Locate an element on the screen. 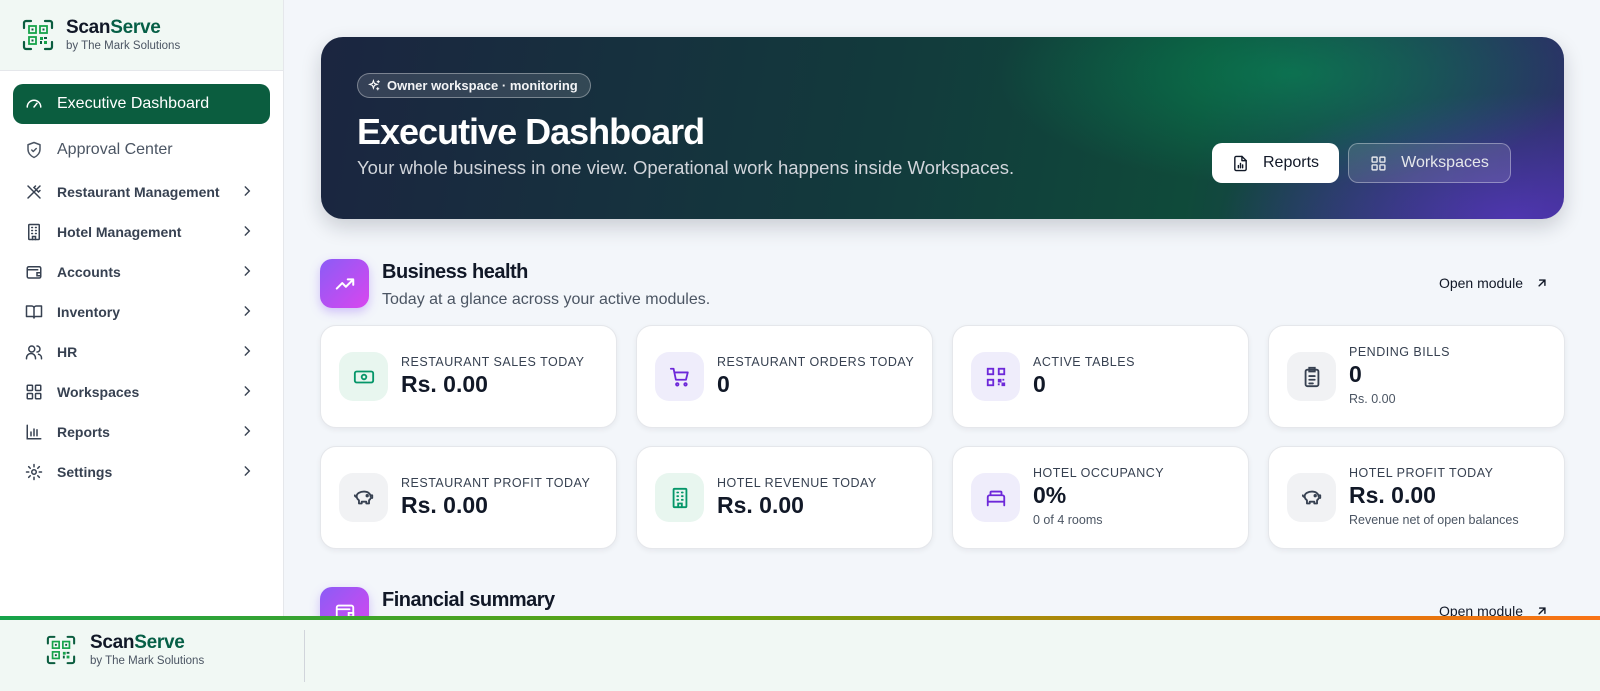 The height and width of the screenshot is (691, 1600). kpi-sub: Rs. 0.00 is located at coordinates (1372, 399).